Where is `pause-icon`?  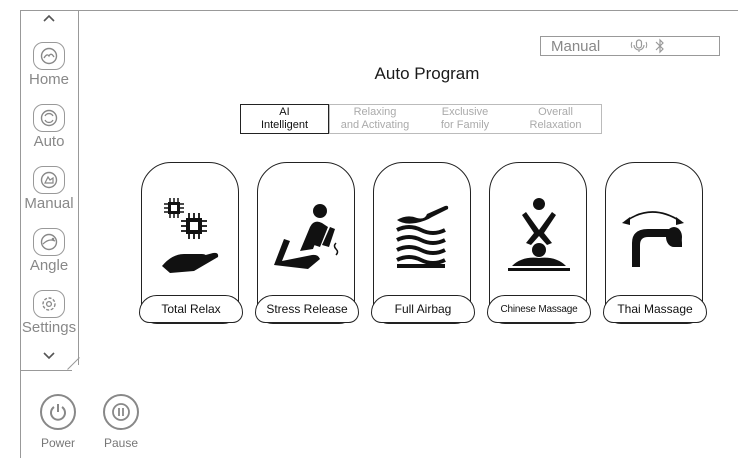 pause-icon is located at coordinates (121, 412).